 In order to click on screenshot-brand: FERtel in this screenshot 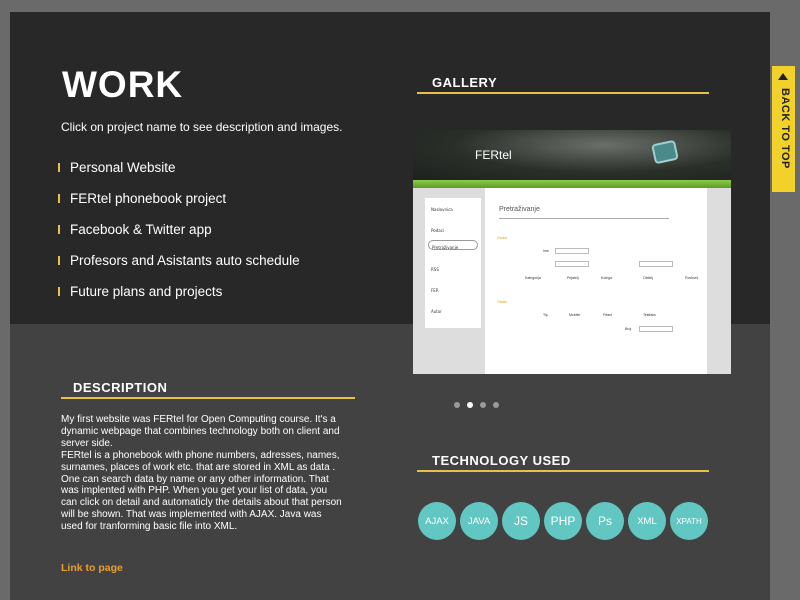, I will do `click(493, 155)`.